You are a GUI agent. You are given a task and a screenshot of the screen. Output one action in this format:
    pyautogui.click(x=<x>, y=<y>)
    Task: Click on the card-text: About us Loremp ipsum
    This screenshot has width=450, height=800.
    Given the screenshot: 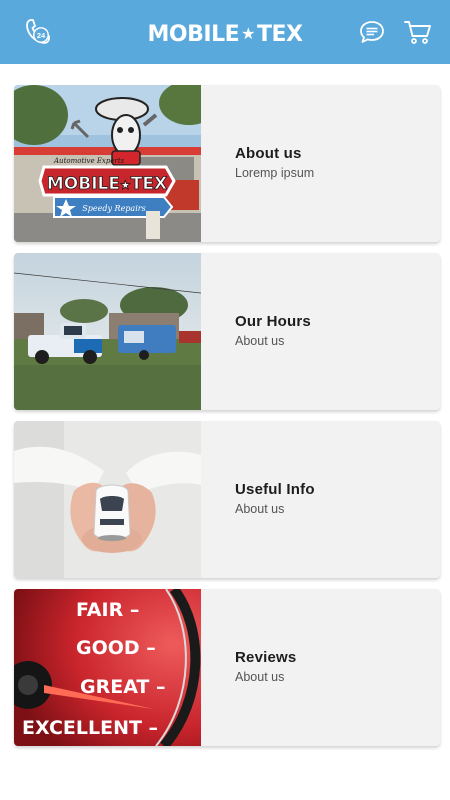 What is the action you would take?
    pyautogui.click(x=274, y=162)
    